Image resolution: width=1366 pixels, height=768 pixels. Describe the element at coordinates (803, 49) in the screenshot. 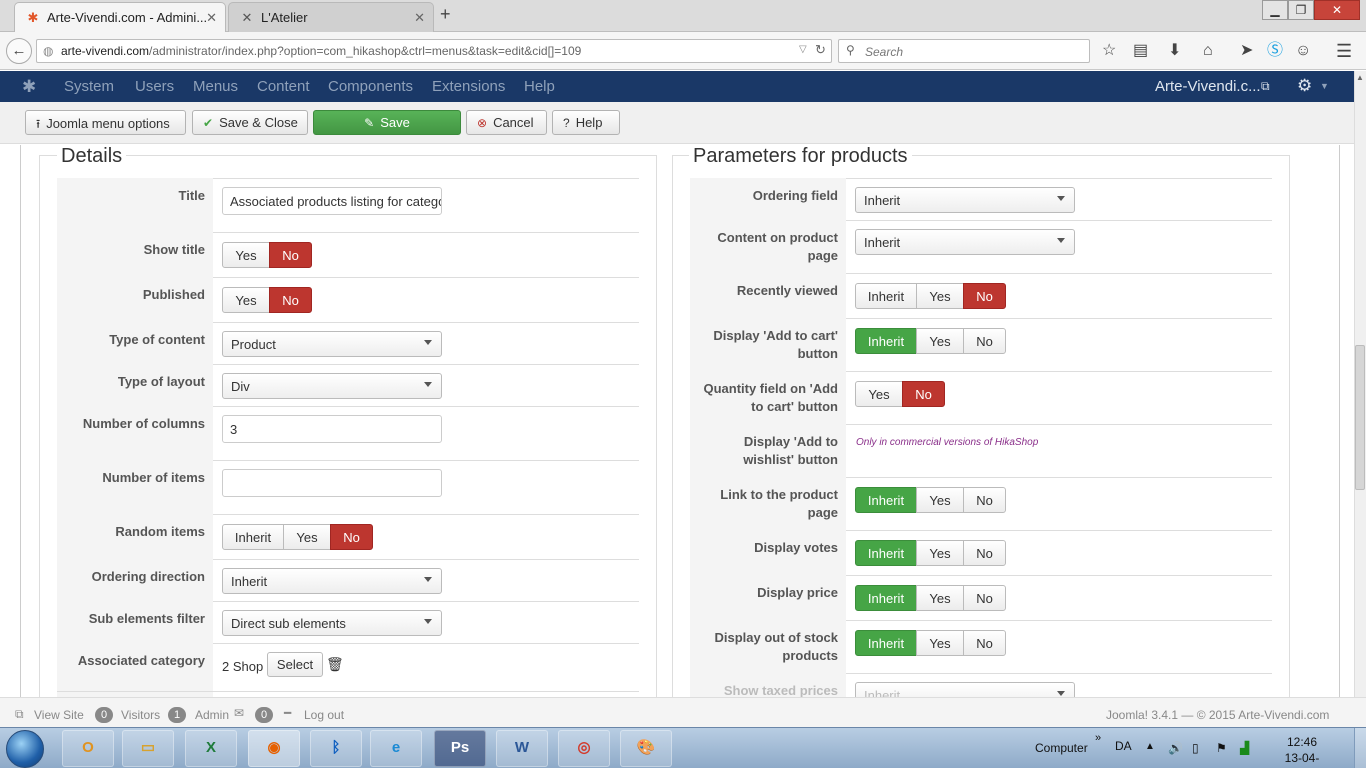

I see `dropdown-icon: ▽` at that location.